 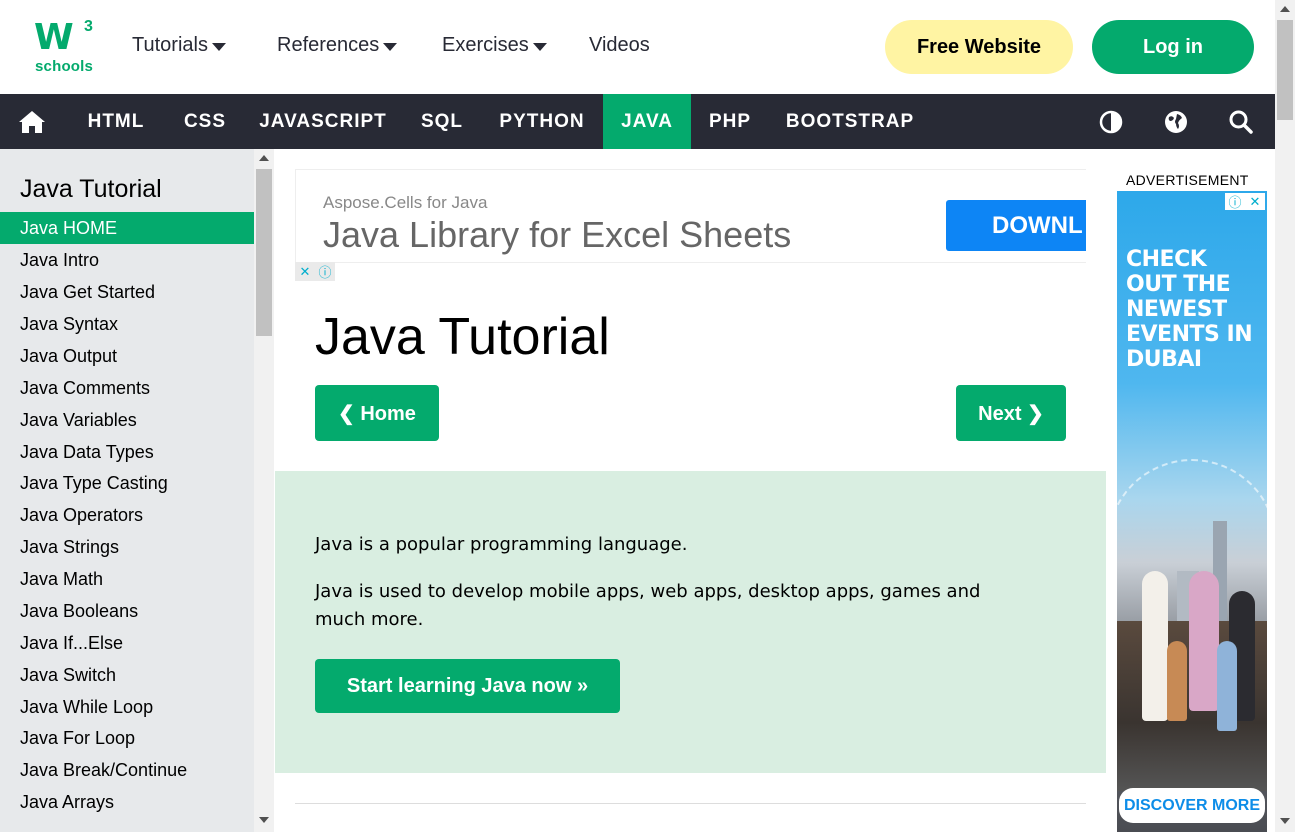 I want to click on contrast-icon, so click(x=1111, y=122).